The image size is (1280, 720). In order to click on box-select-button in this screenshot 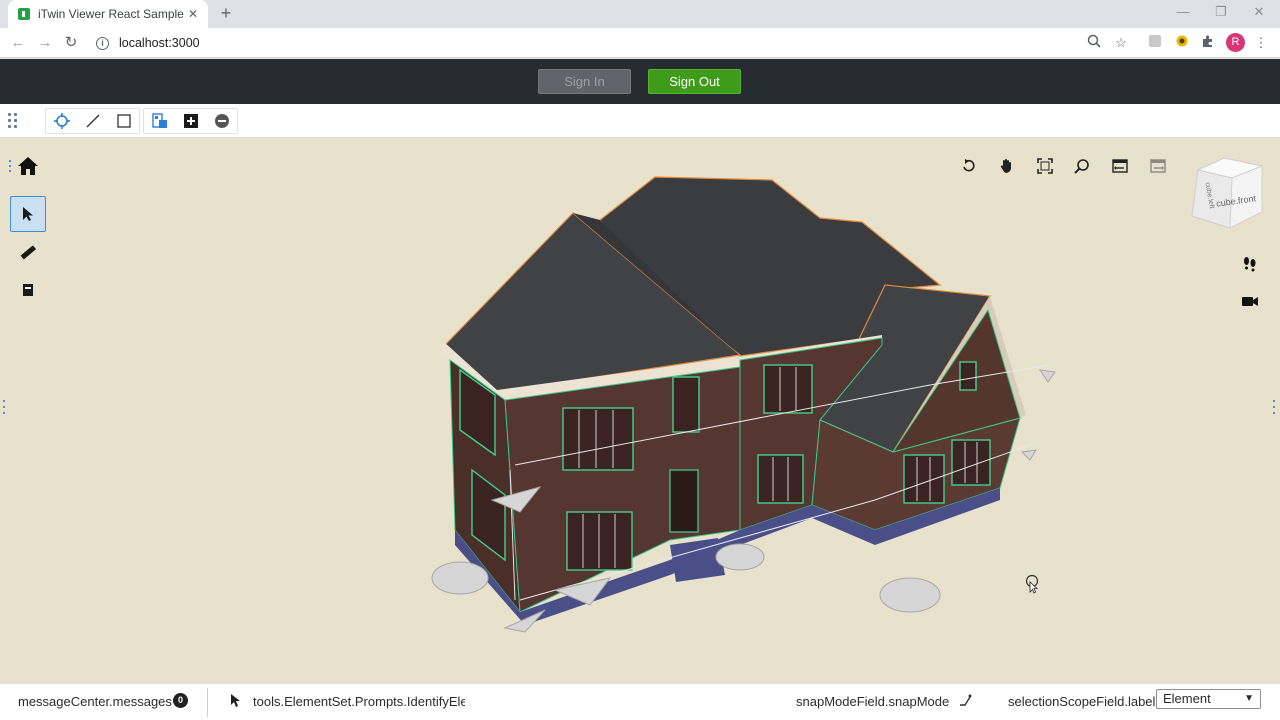, I will do `click(123, 121)`.